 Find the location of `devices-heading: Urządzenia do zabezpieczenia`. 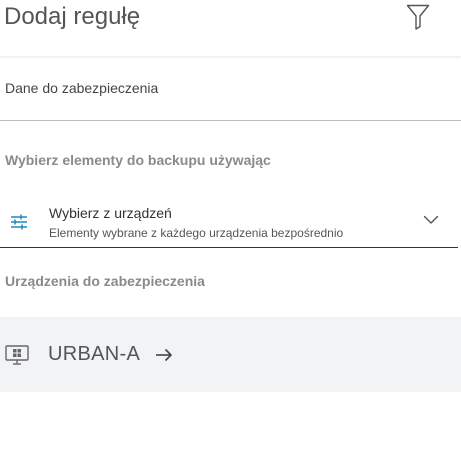

devices-heading: Urządzenia do zabezpieczenia is located at coordinates (105, 281).